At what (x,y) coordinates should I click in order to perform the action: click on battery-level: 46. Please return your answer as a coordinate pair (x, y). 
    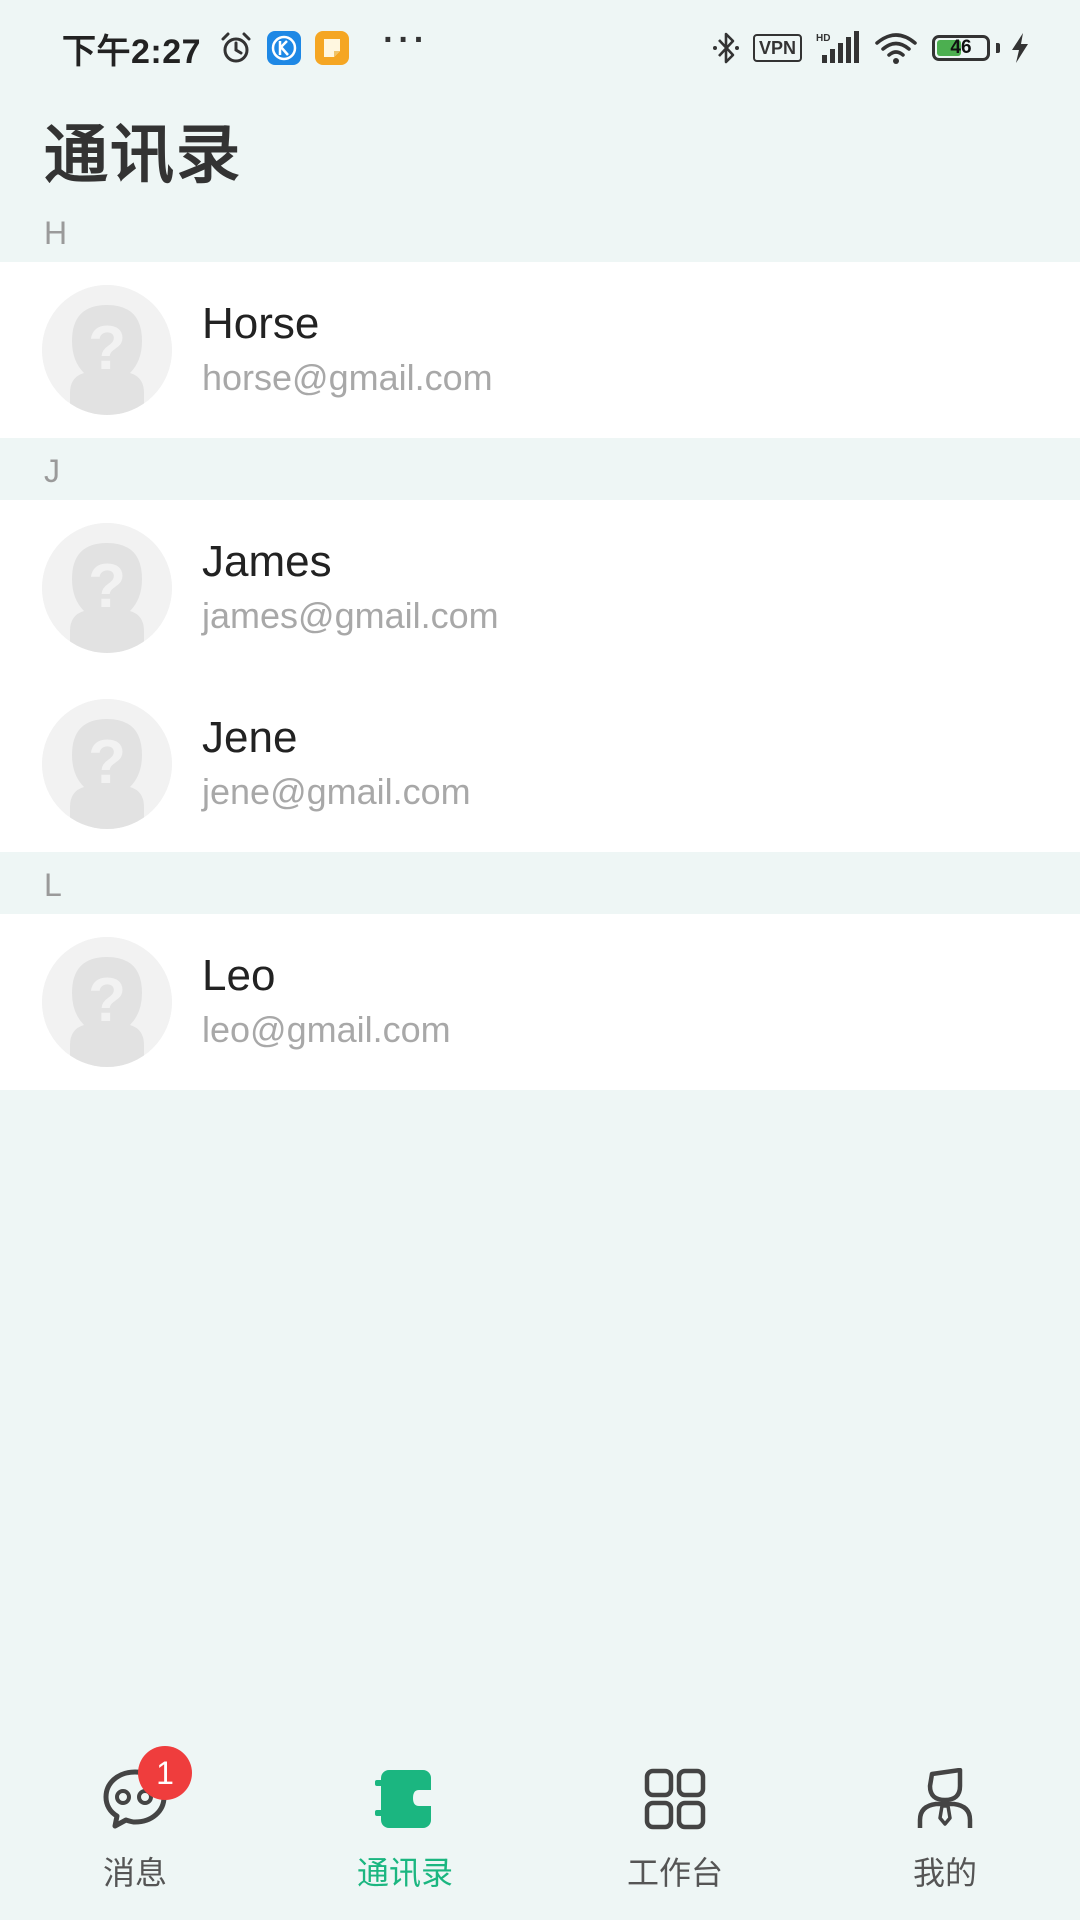
    Looking at the image, I should click on (961, 47).